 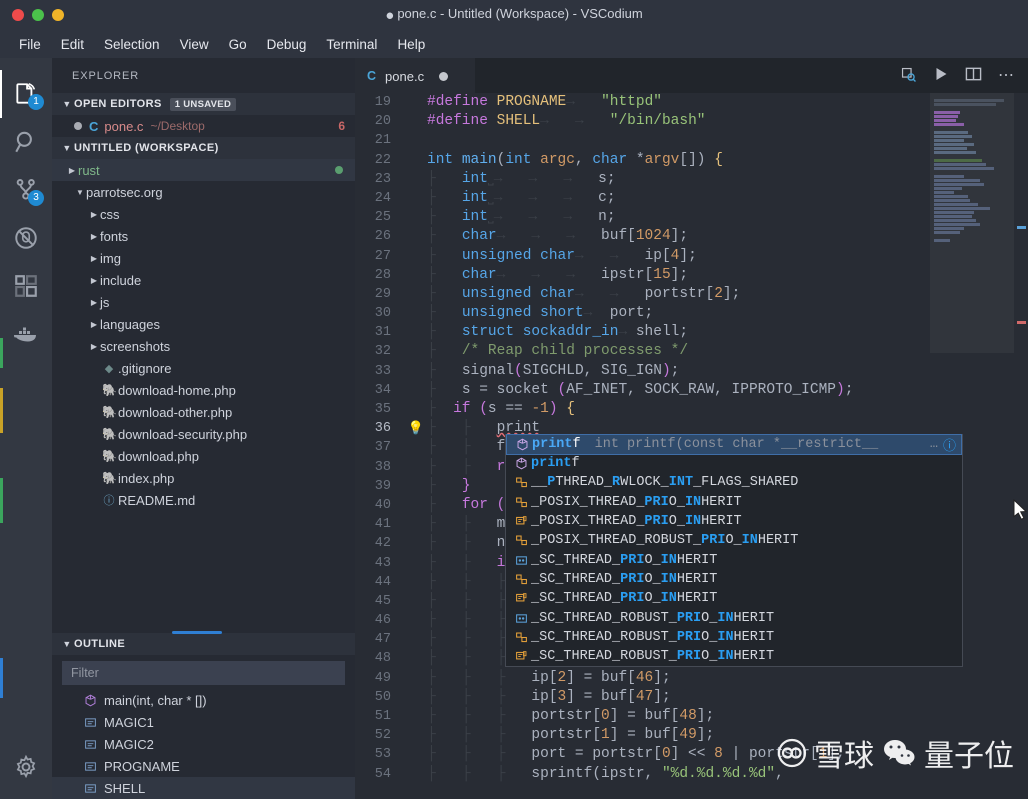 I want to click on tree-item-css: ▶ css, so click(x=203, y=214).